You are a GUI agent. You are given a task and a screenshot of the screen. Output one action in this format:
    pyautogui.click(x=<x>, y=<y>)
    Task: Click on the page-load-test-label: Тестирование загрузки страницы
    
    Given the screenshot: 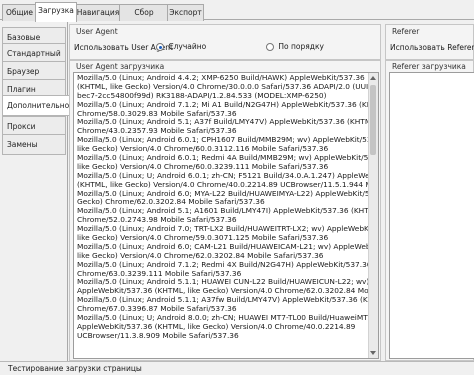 What is the action you would take?
    pyautogui.click(x=75, y=368)
    